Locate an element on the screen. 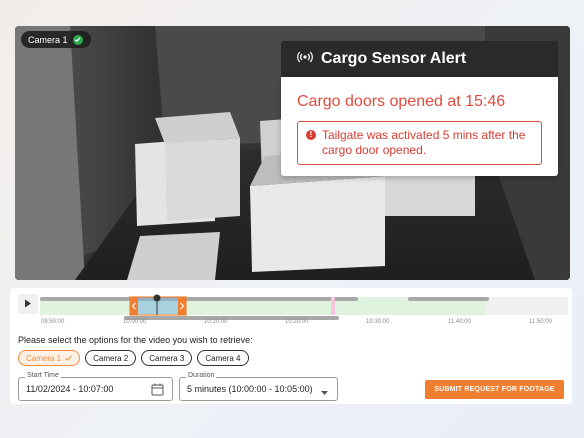 The height and width of the screenshot is (438, 584). camera-chip-label: Camera 2 is located at coordinates (111, 358).